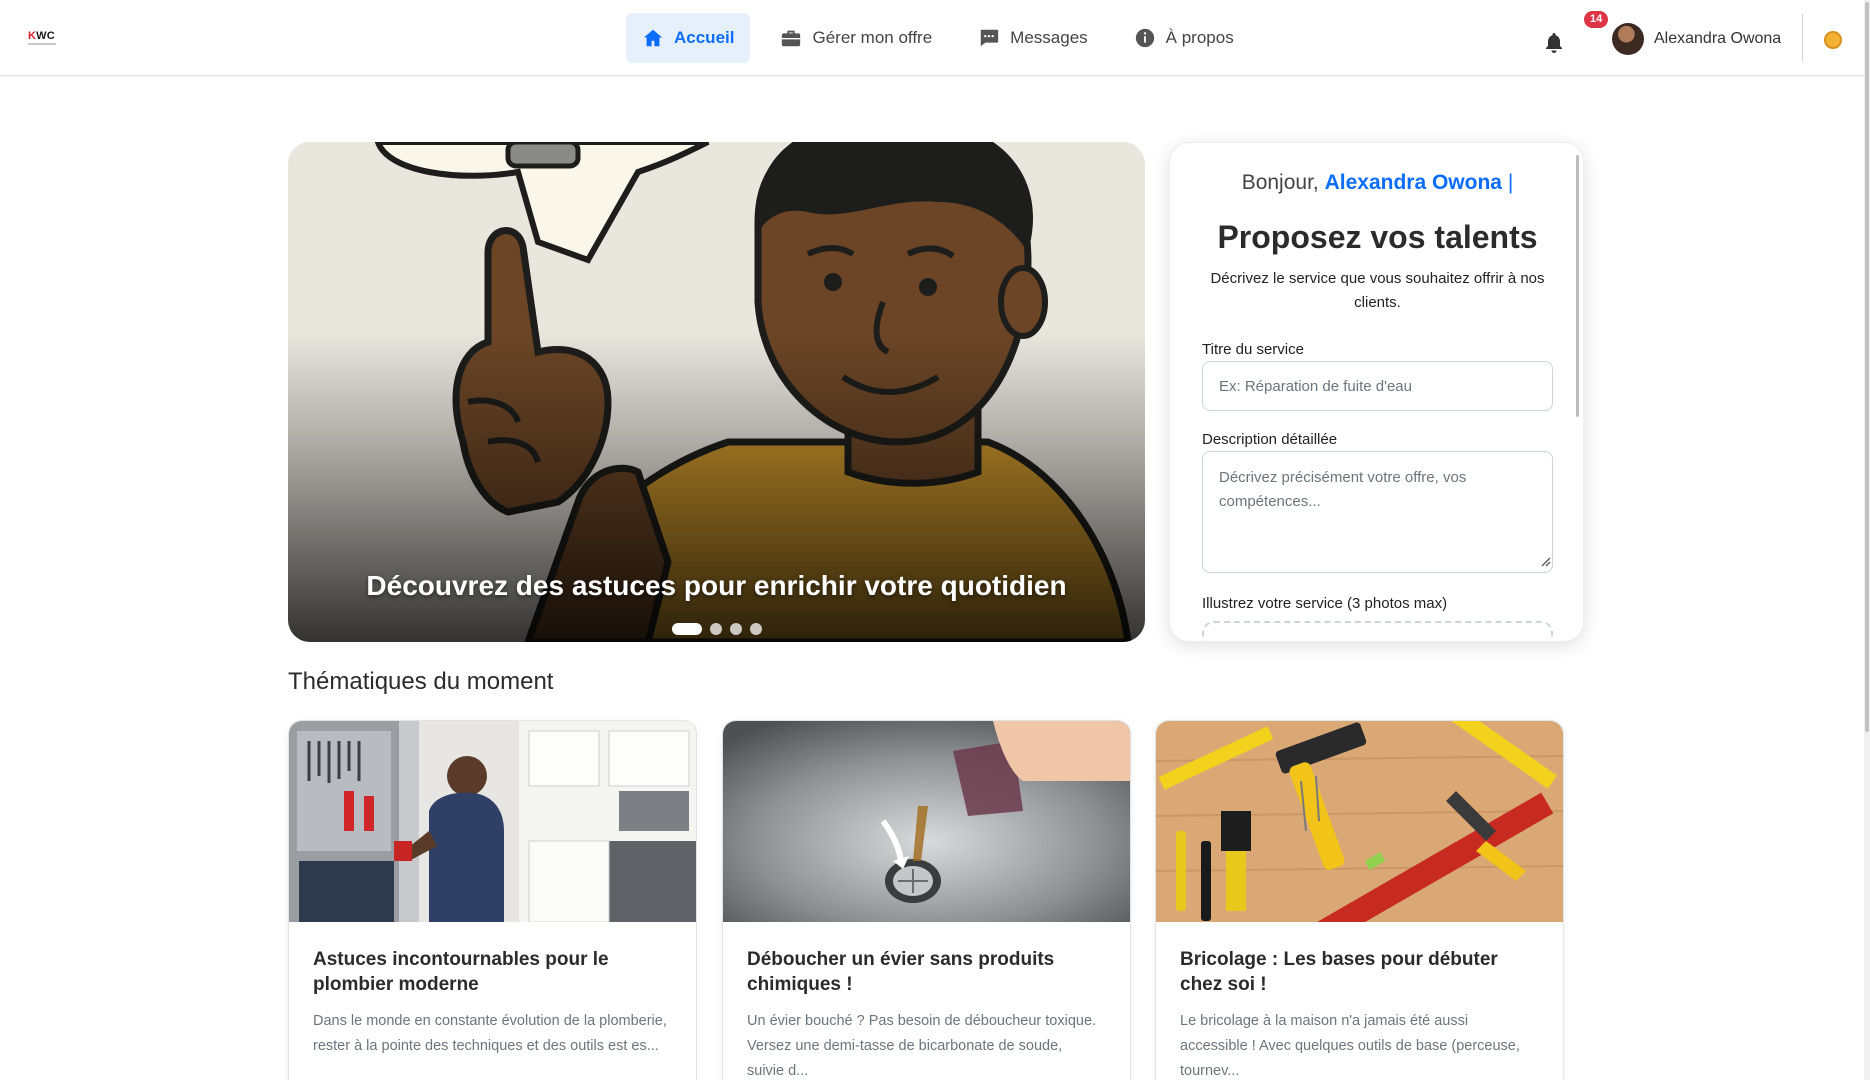 This screenshot has height=1080, width=1870. I want to click on home-icon, so click(653, 38).